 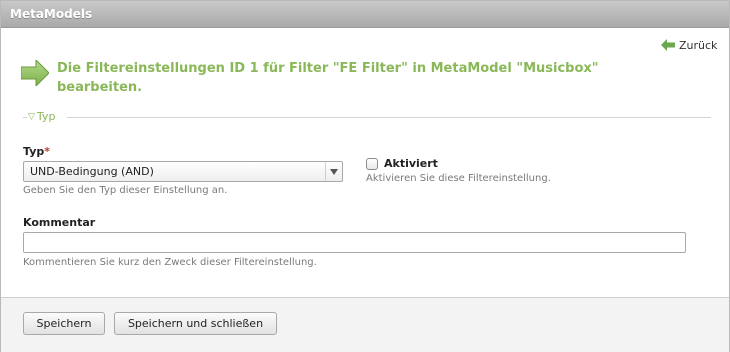 What do you see at coordinates (51, 14) in the screenshot?
I see `panel-title: MetaModels` at bounding box center [51, 14].